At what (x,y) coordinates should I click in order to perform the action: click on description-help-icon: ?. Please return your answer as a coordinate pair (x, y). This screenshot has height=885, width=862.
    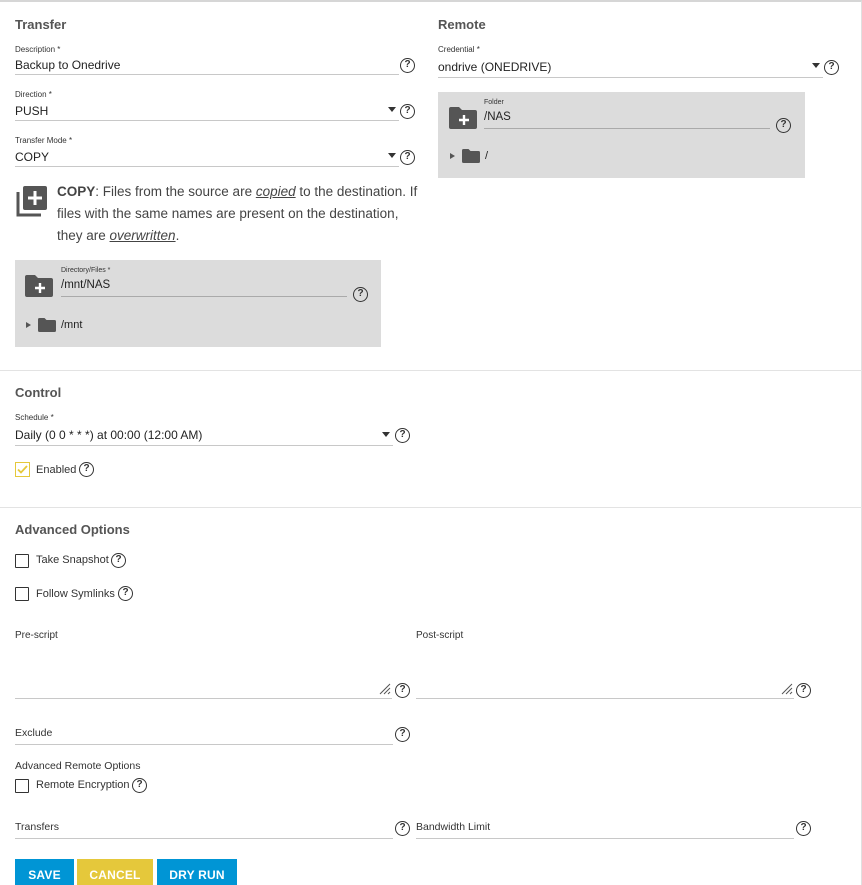
    Looking at the image, I should click on (407, 65).